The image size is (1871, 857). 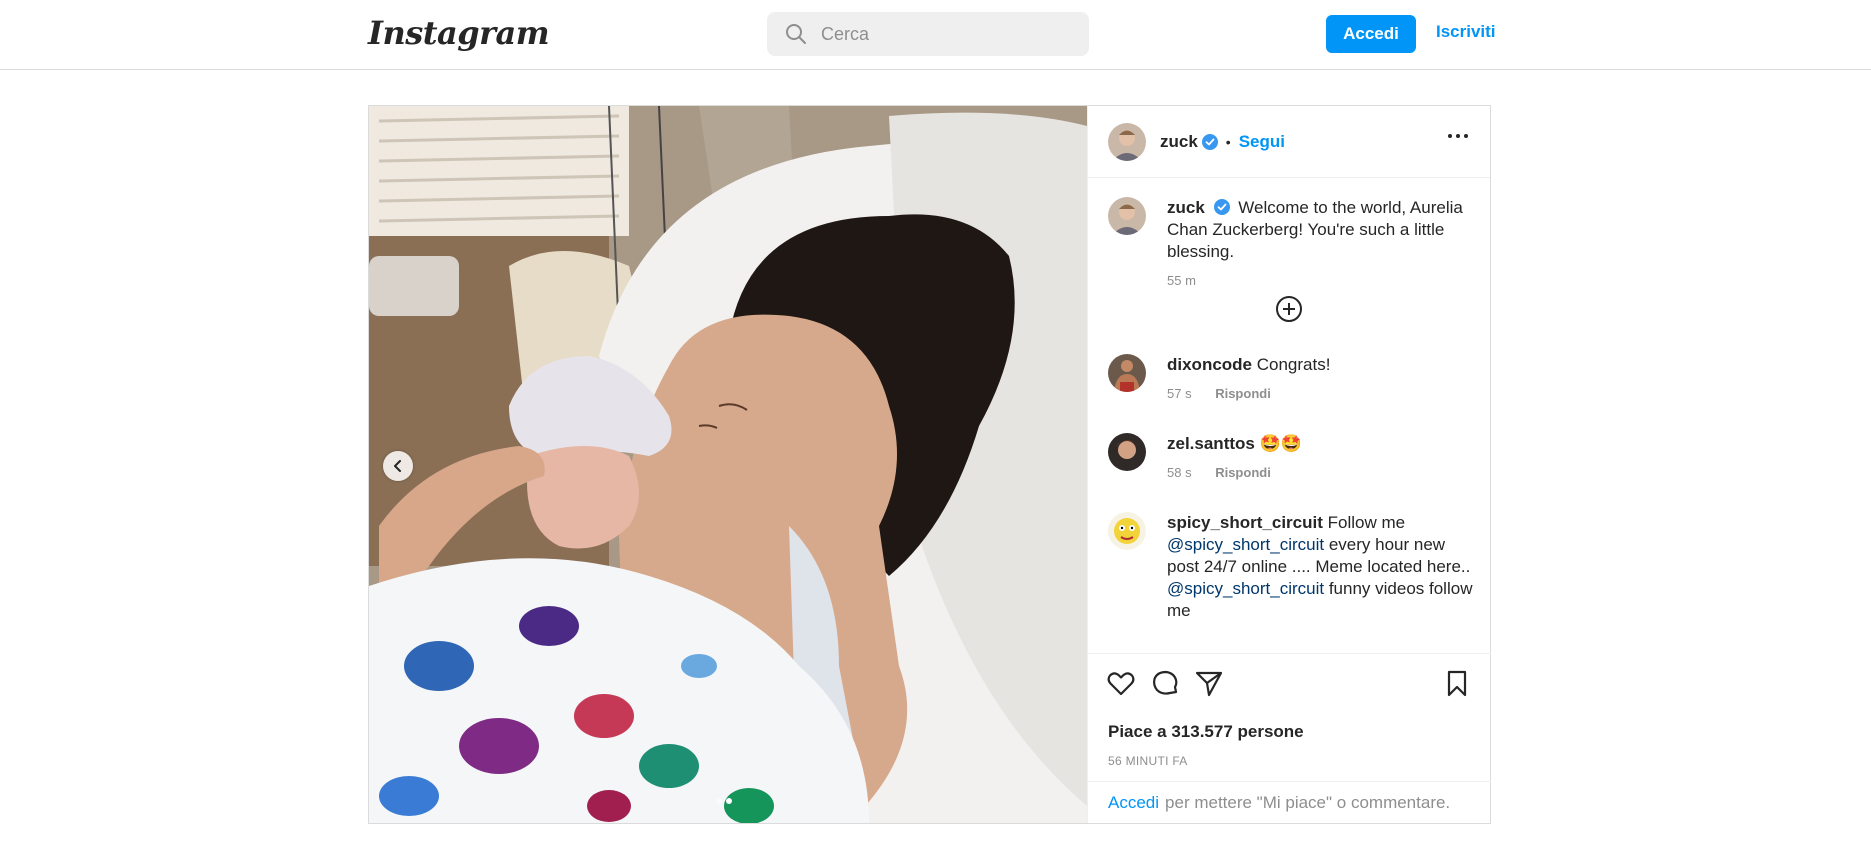 I want to click on login-button: Accedi, so click(x=1371, y=34).